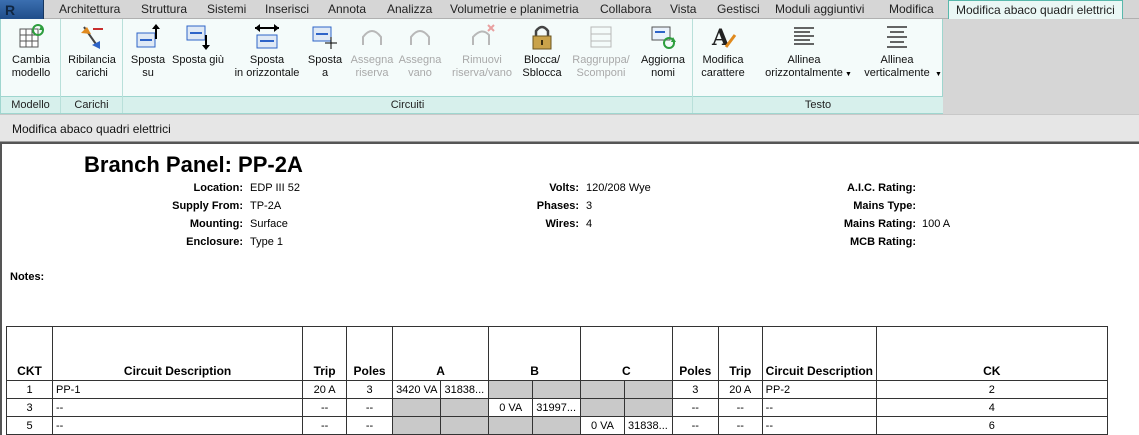 The image size is (1139, 435). What do you see at coordinates (992, 389) in the screenshot?
I see `ckt-right-cell: 2` at bounding box center [992, 389].